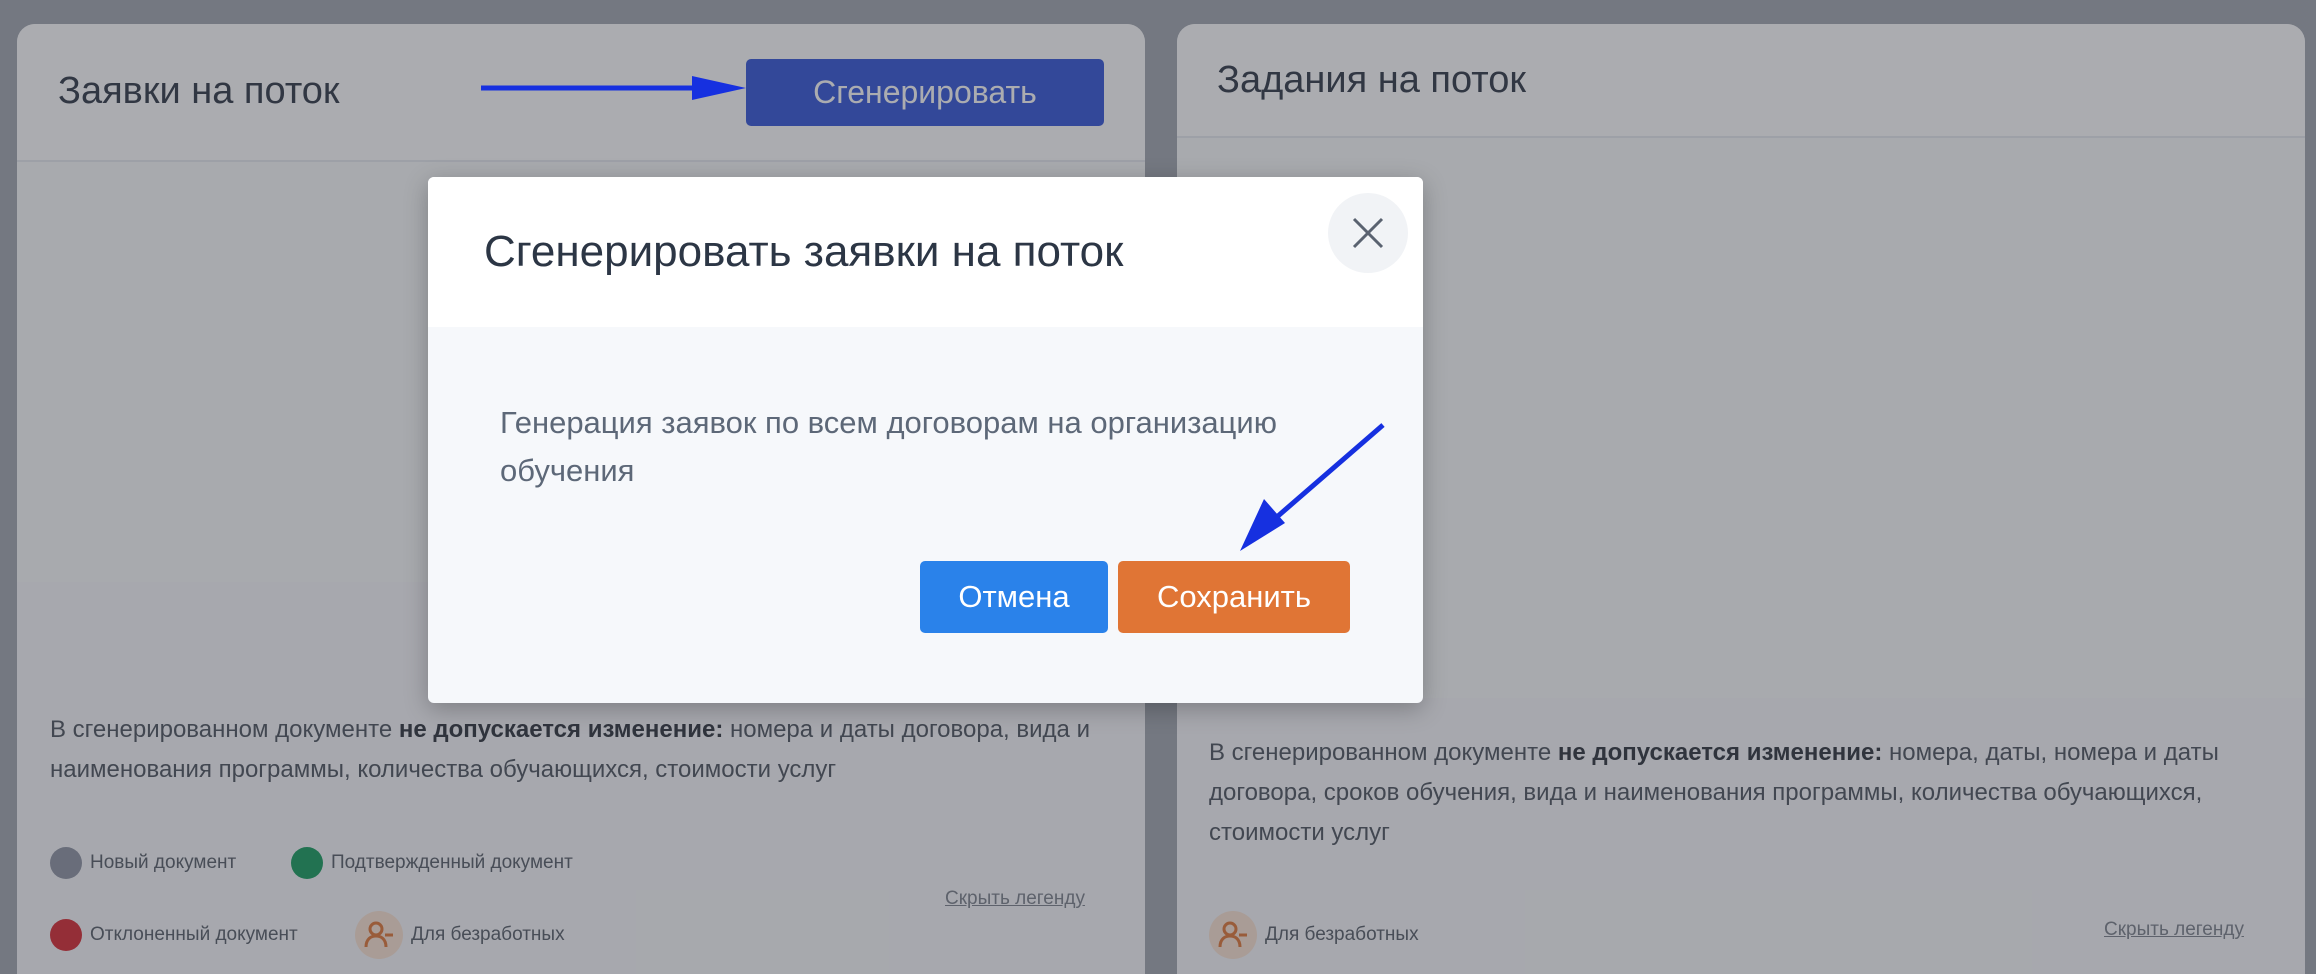  I want to click on close-button, so click(1368, 233).